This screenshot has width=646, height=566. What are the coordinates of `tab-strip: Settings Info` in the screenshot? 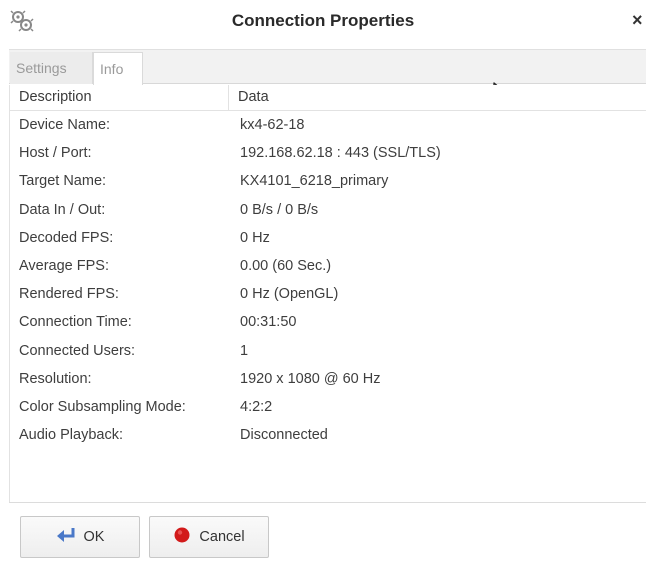 It's located at (327, 67).